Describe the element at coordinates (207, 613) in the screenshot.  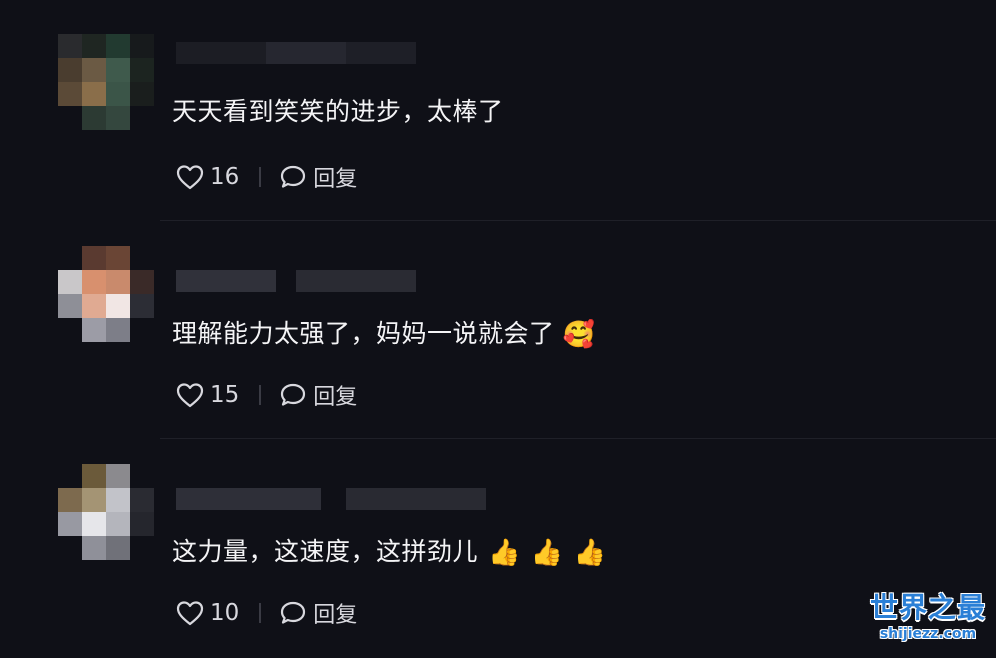
I see `like-button: 10` at that location.